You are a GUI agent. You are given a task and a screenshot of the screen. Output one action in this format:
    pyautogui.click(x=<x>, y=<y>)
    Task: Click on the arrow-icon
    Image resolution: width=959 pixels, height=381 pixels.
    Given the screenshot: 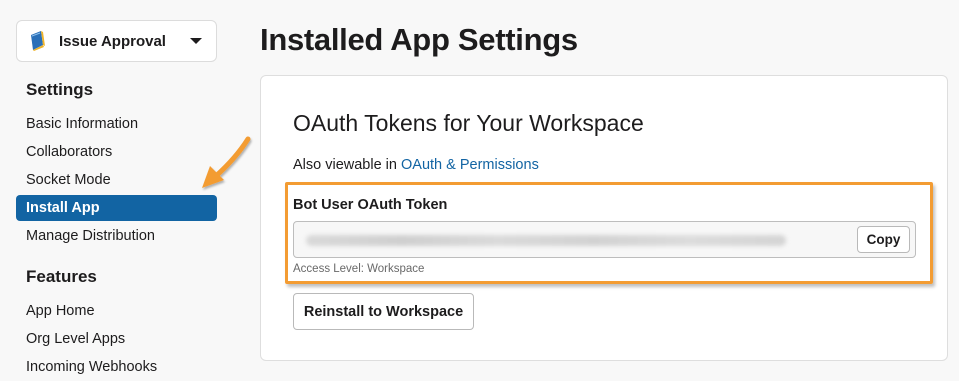 What is the action you would take?
    pyautogui.click(x=226, y=162)
    